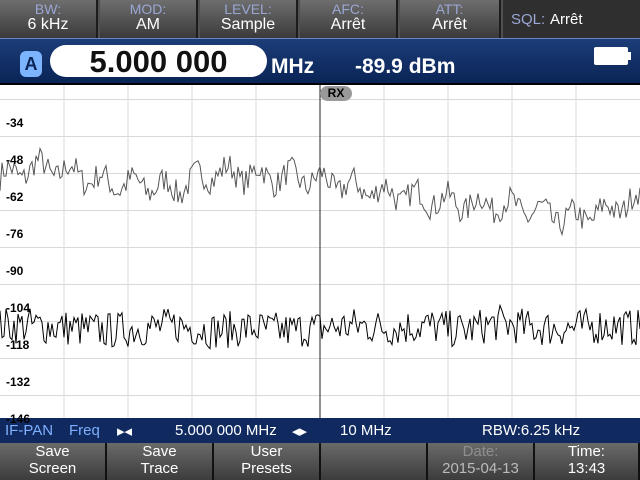  What do you see at coordinates (612, 56) in the screenshot?
I see `battery-icon` at bounding box center [612, 56].